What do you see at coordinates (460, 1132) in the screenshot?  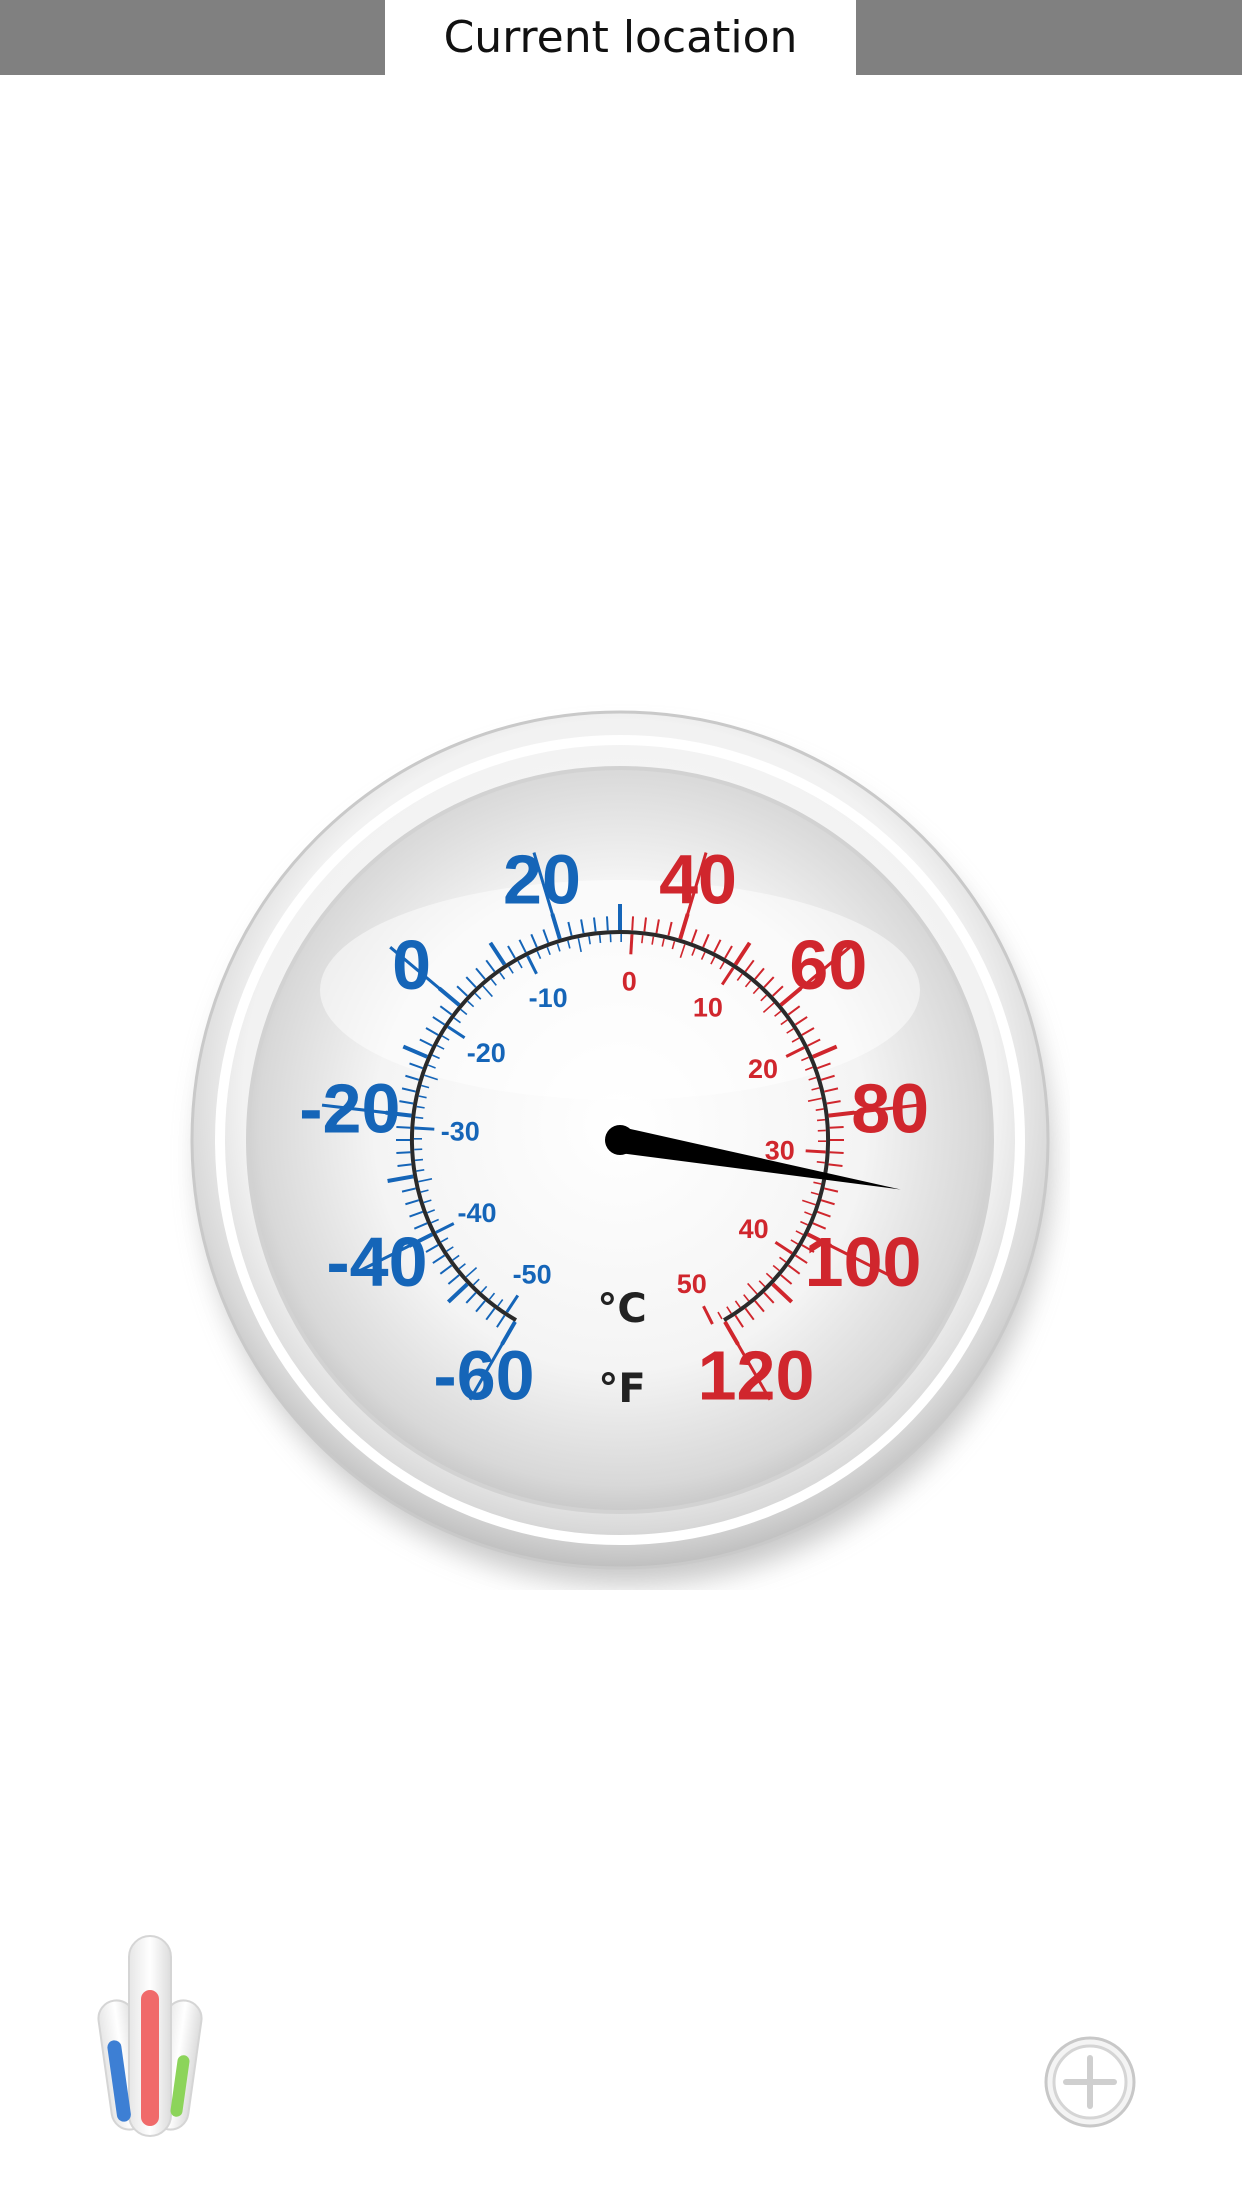 I see `celsius-label: -30` at bounding box center [460, 1132].